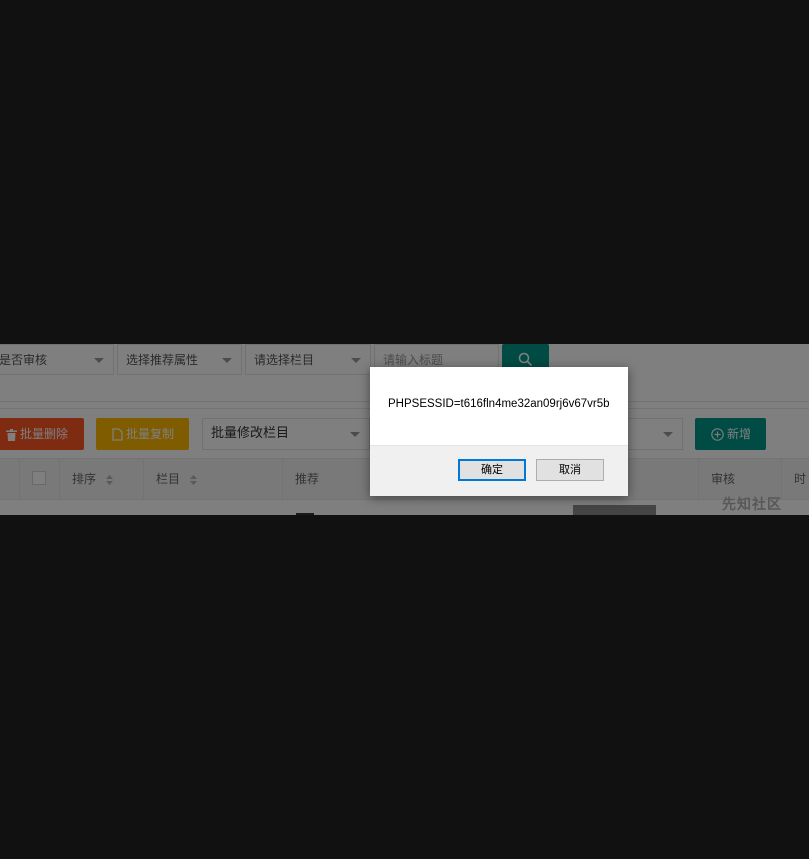  I want to click on alert-message: PHPSESSID=t616fln4me32an09rj6v67vr5b, so click(499, 404).